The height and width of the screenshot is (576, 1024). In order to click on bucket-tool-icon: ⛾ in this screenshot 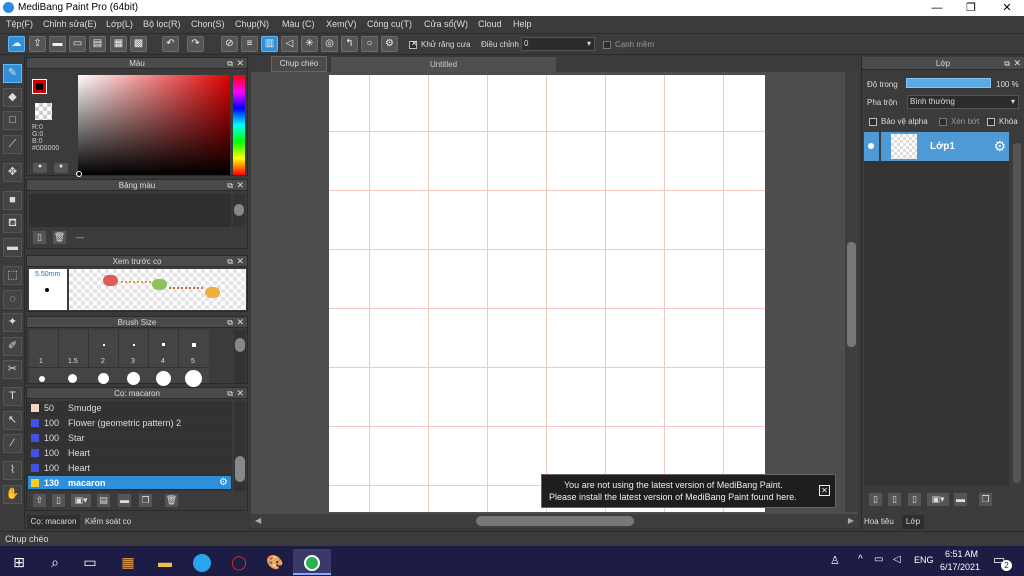, I will do `click(12, 223)`.